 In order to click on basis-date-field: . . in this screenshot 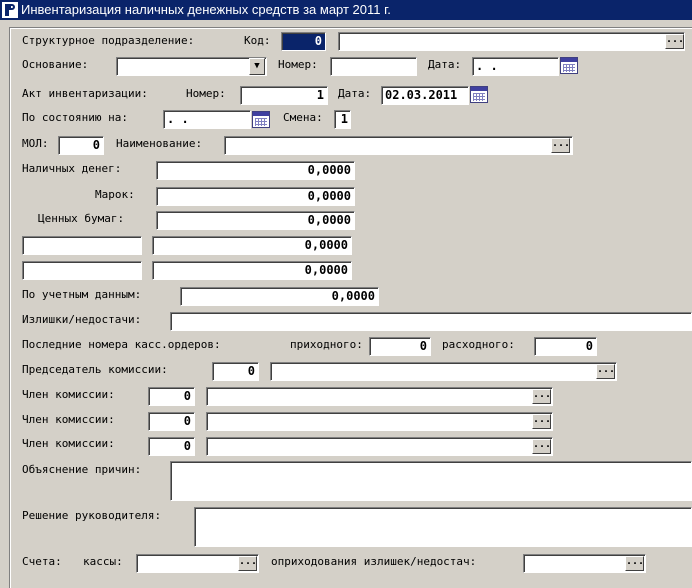, I will do `click(515, 66)`.